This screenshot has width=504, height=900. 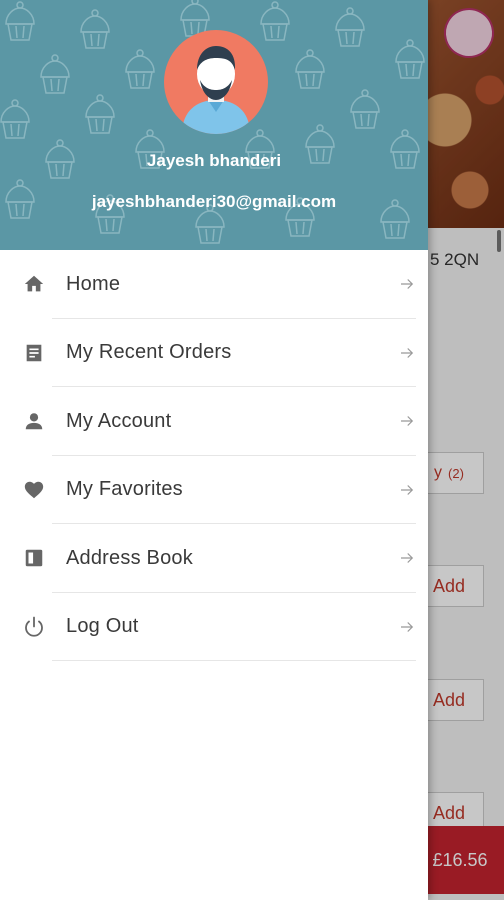 What do you see at coordinates (119, 420) in the screenshot?
I see `menu-item-label: My Account` at bounding box center [119, 420].